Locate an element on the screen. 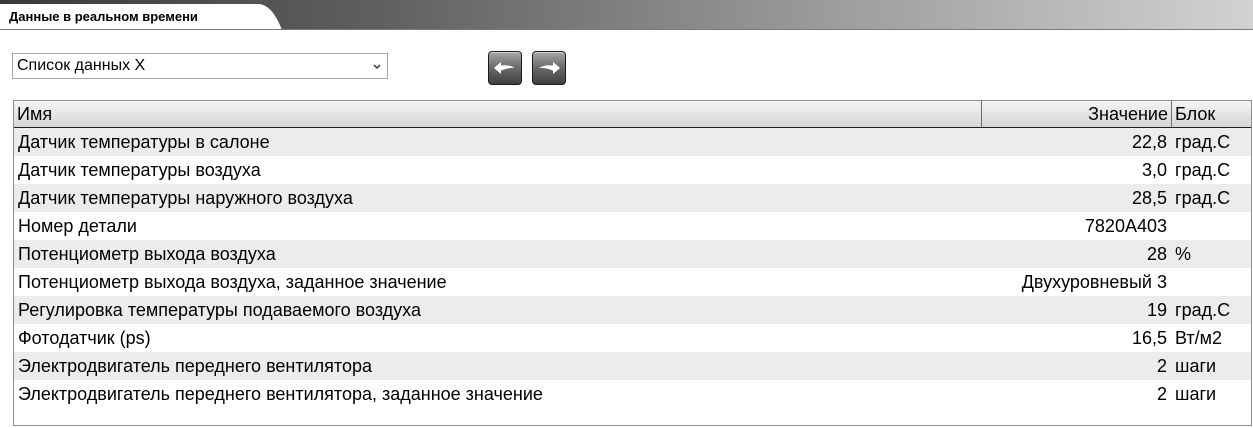 The image size is (1253, 428). column-separator is located at coordinates (1171, 114).